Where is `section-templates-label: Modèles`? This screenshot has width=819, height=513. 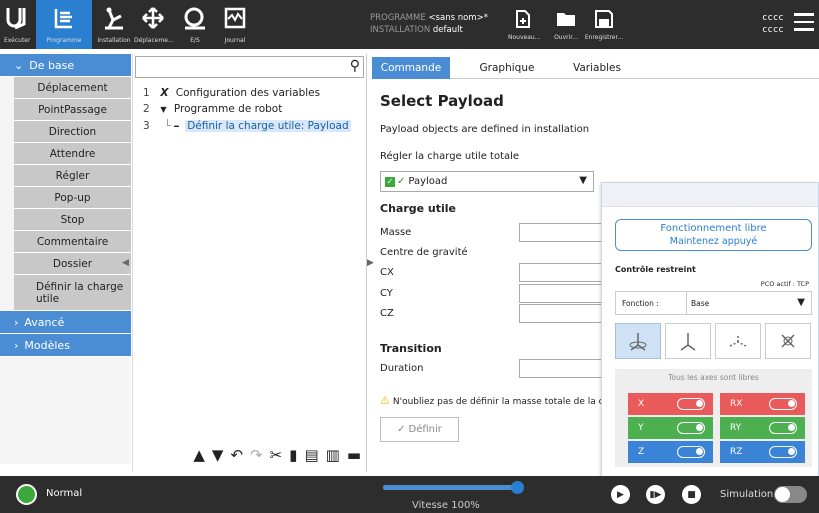
section-templates-label: Modèles is located at coordinates (47, 345).